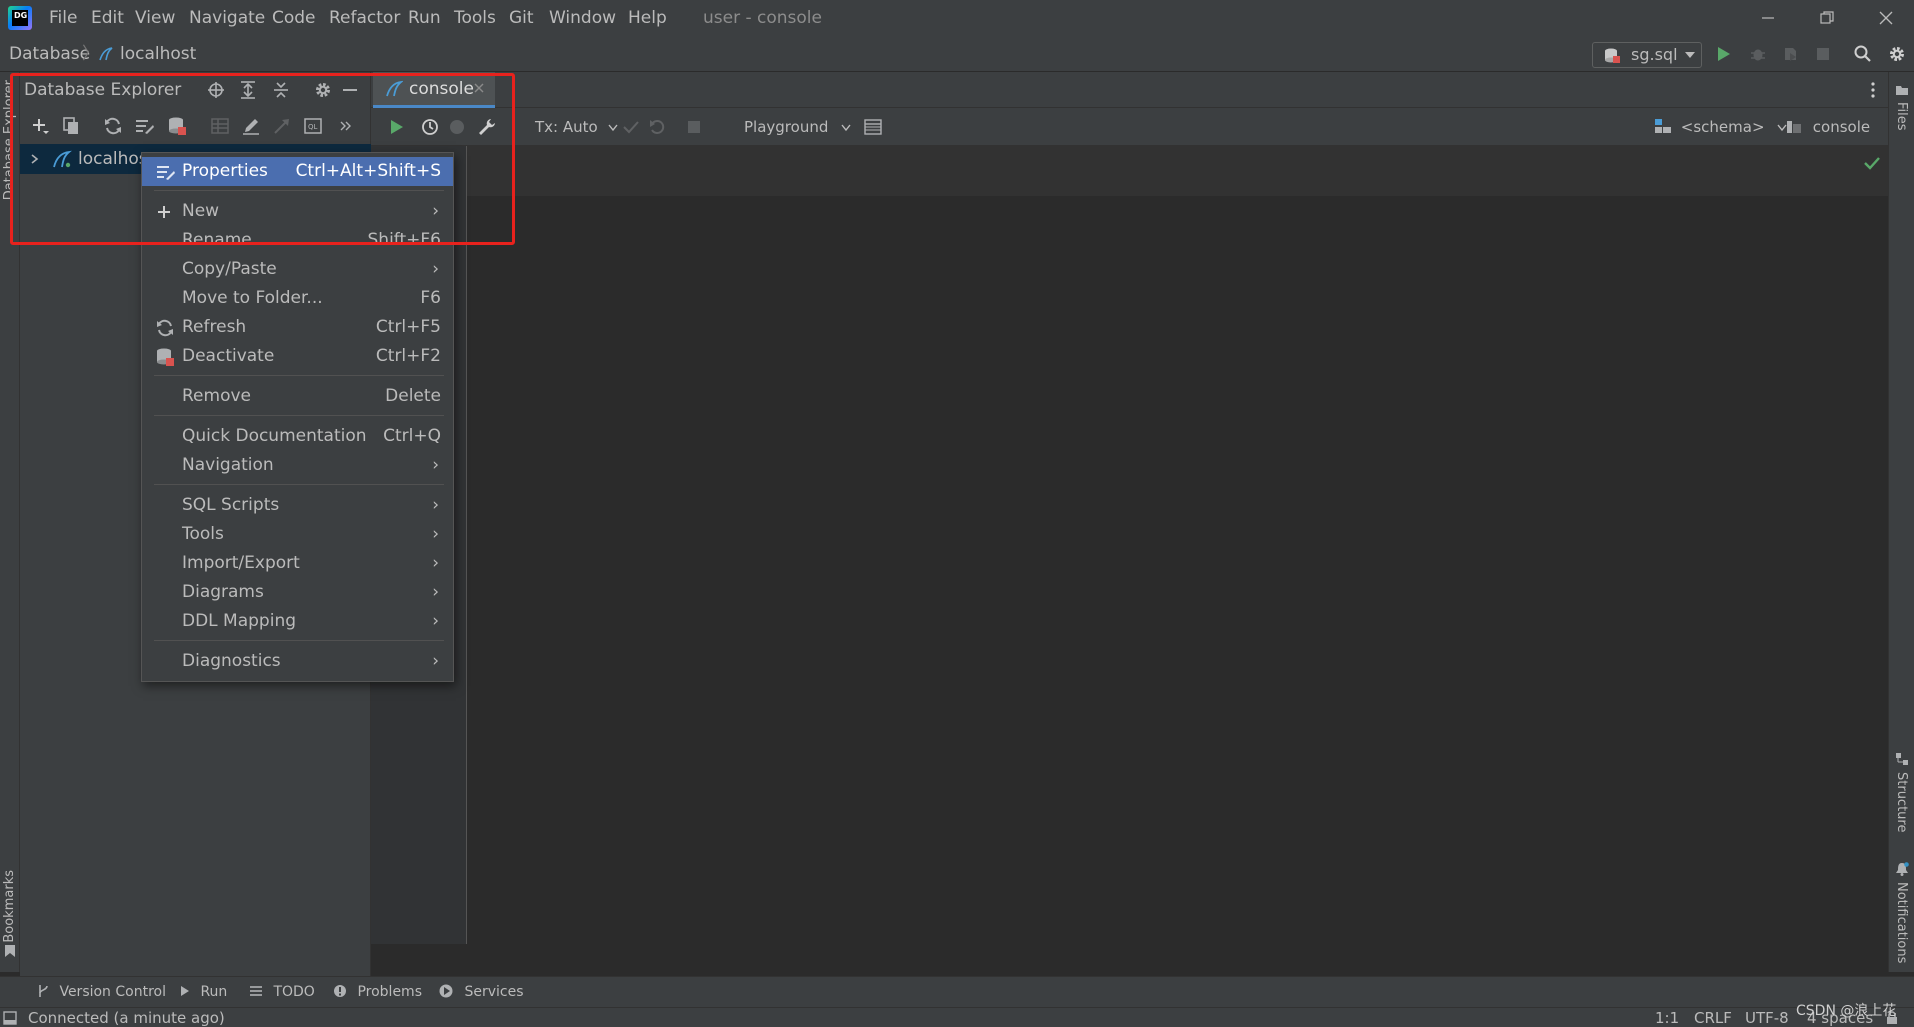 Image resolution: width=1914 pixels, height=1027 pixels. What do you see at coordinates (49, 54) in the screenshot?
I see `breadcrumb-database: Database` at bounding box center [49, 54].